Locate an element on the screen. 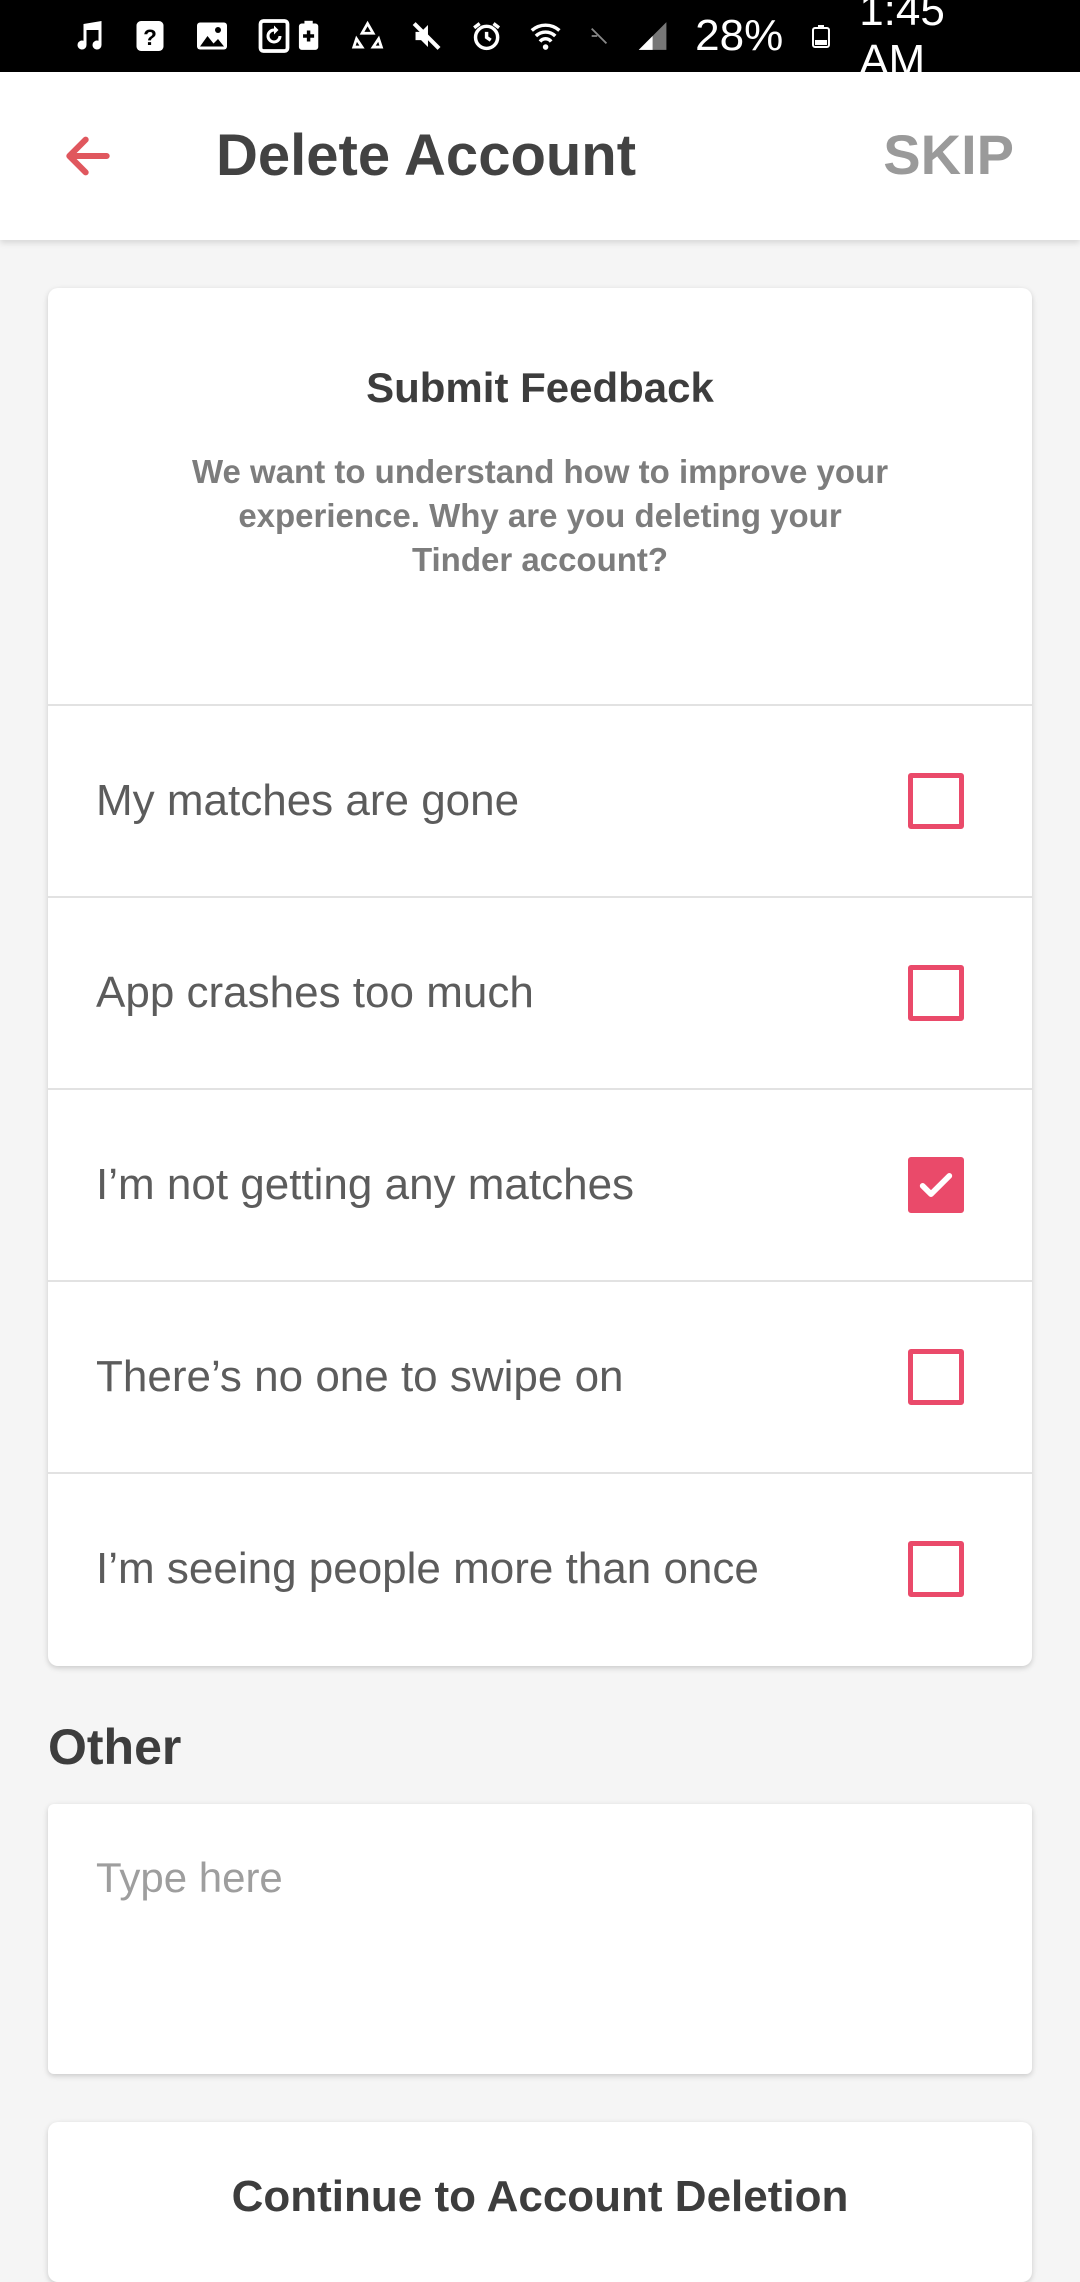 This screenshot has height=2282, width=1080. rotate-icon is located at coordinates (274, 36).